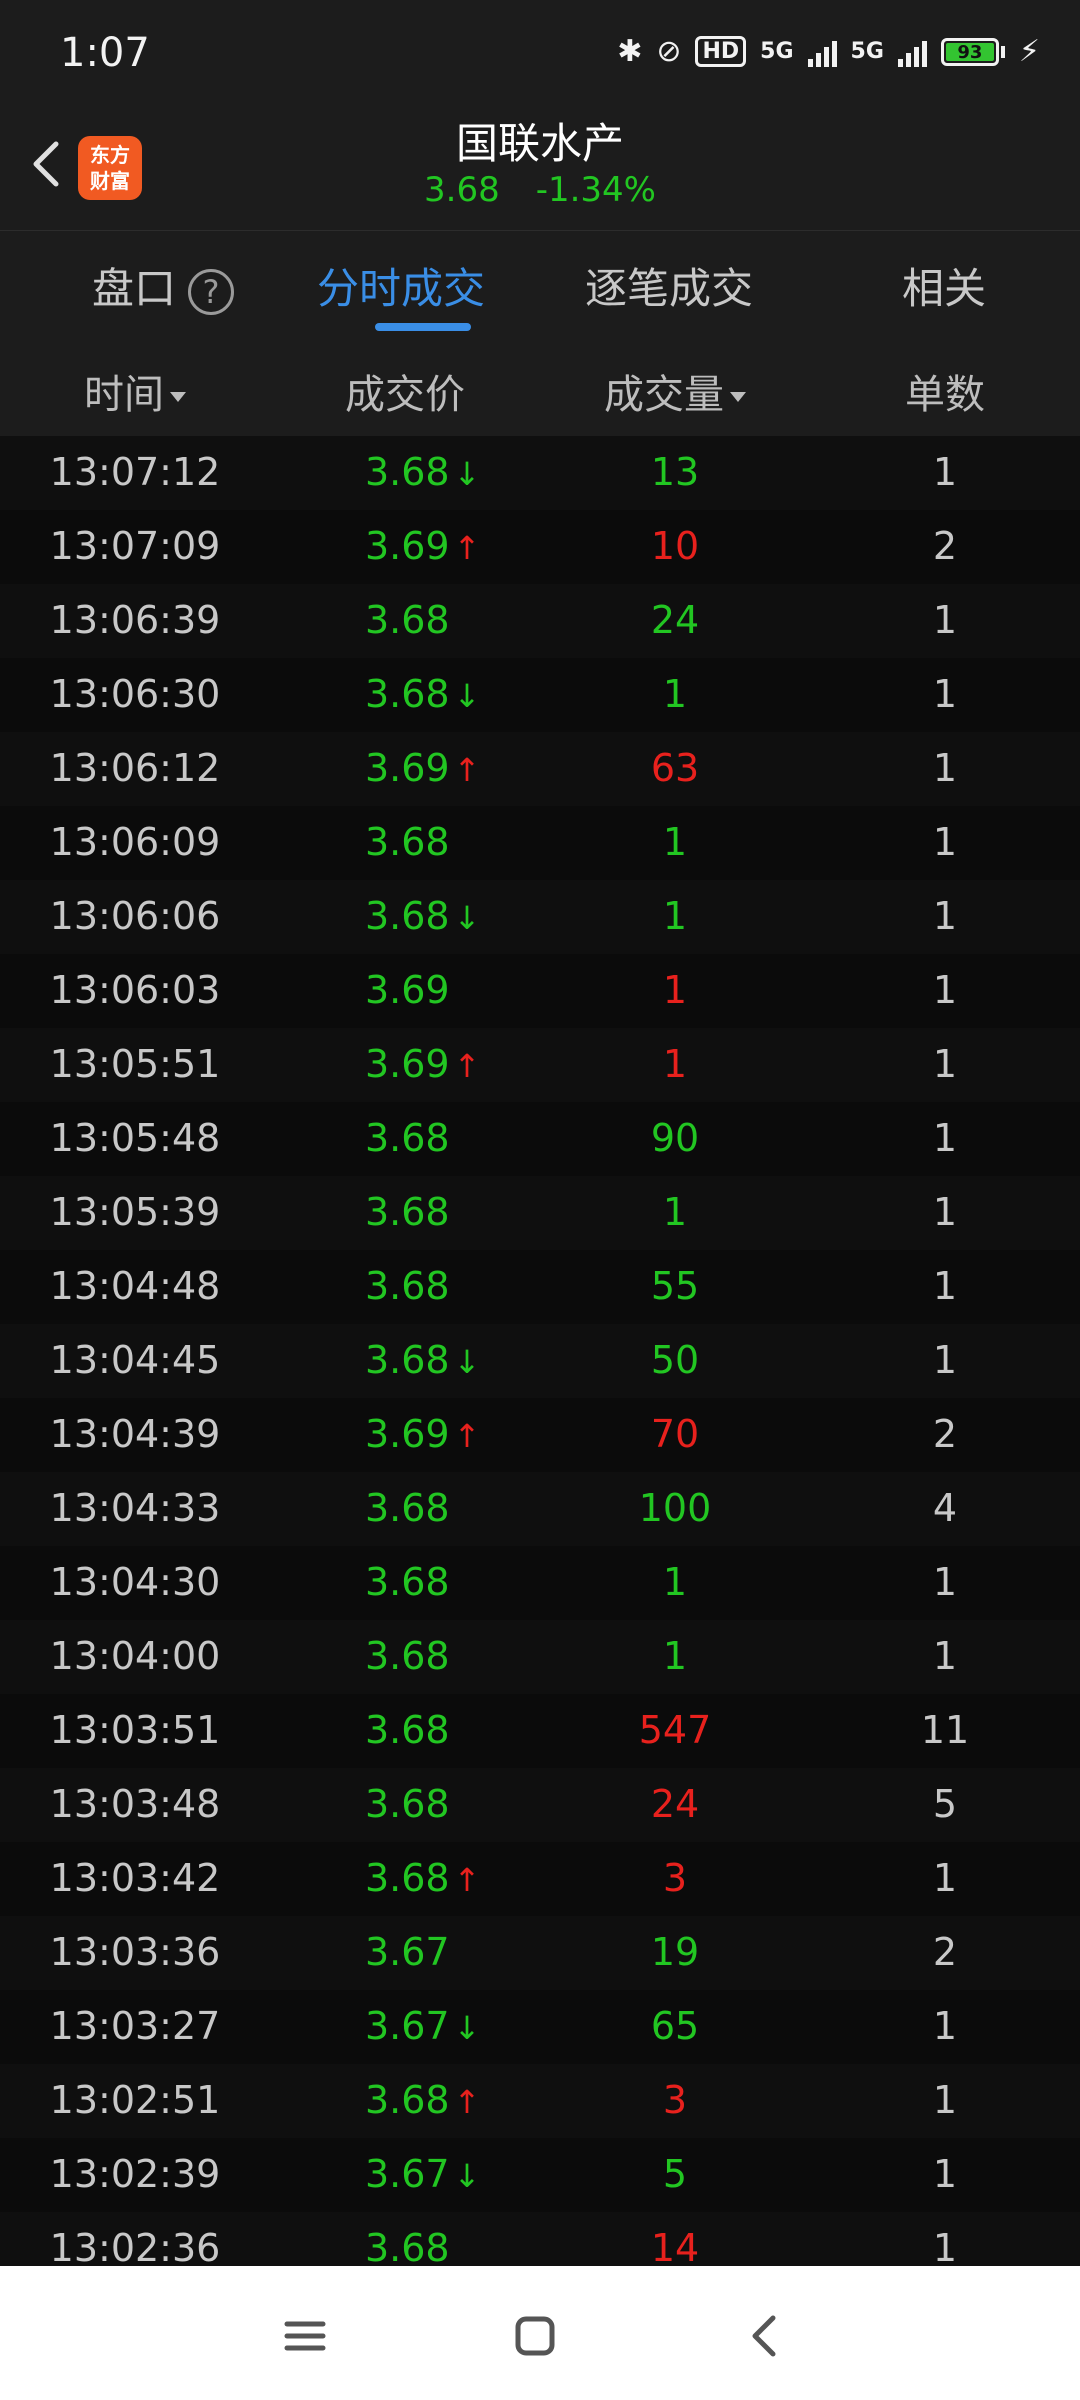 The height and width of the screenshot is (2400, 1080). What do you see at coordinates (540, 547) in the screenshot?
I see `table-row: 13:07:09 3.69 ↑ 10 2` at bounding box center [540, 547].